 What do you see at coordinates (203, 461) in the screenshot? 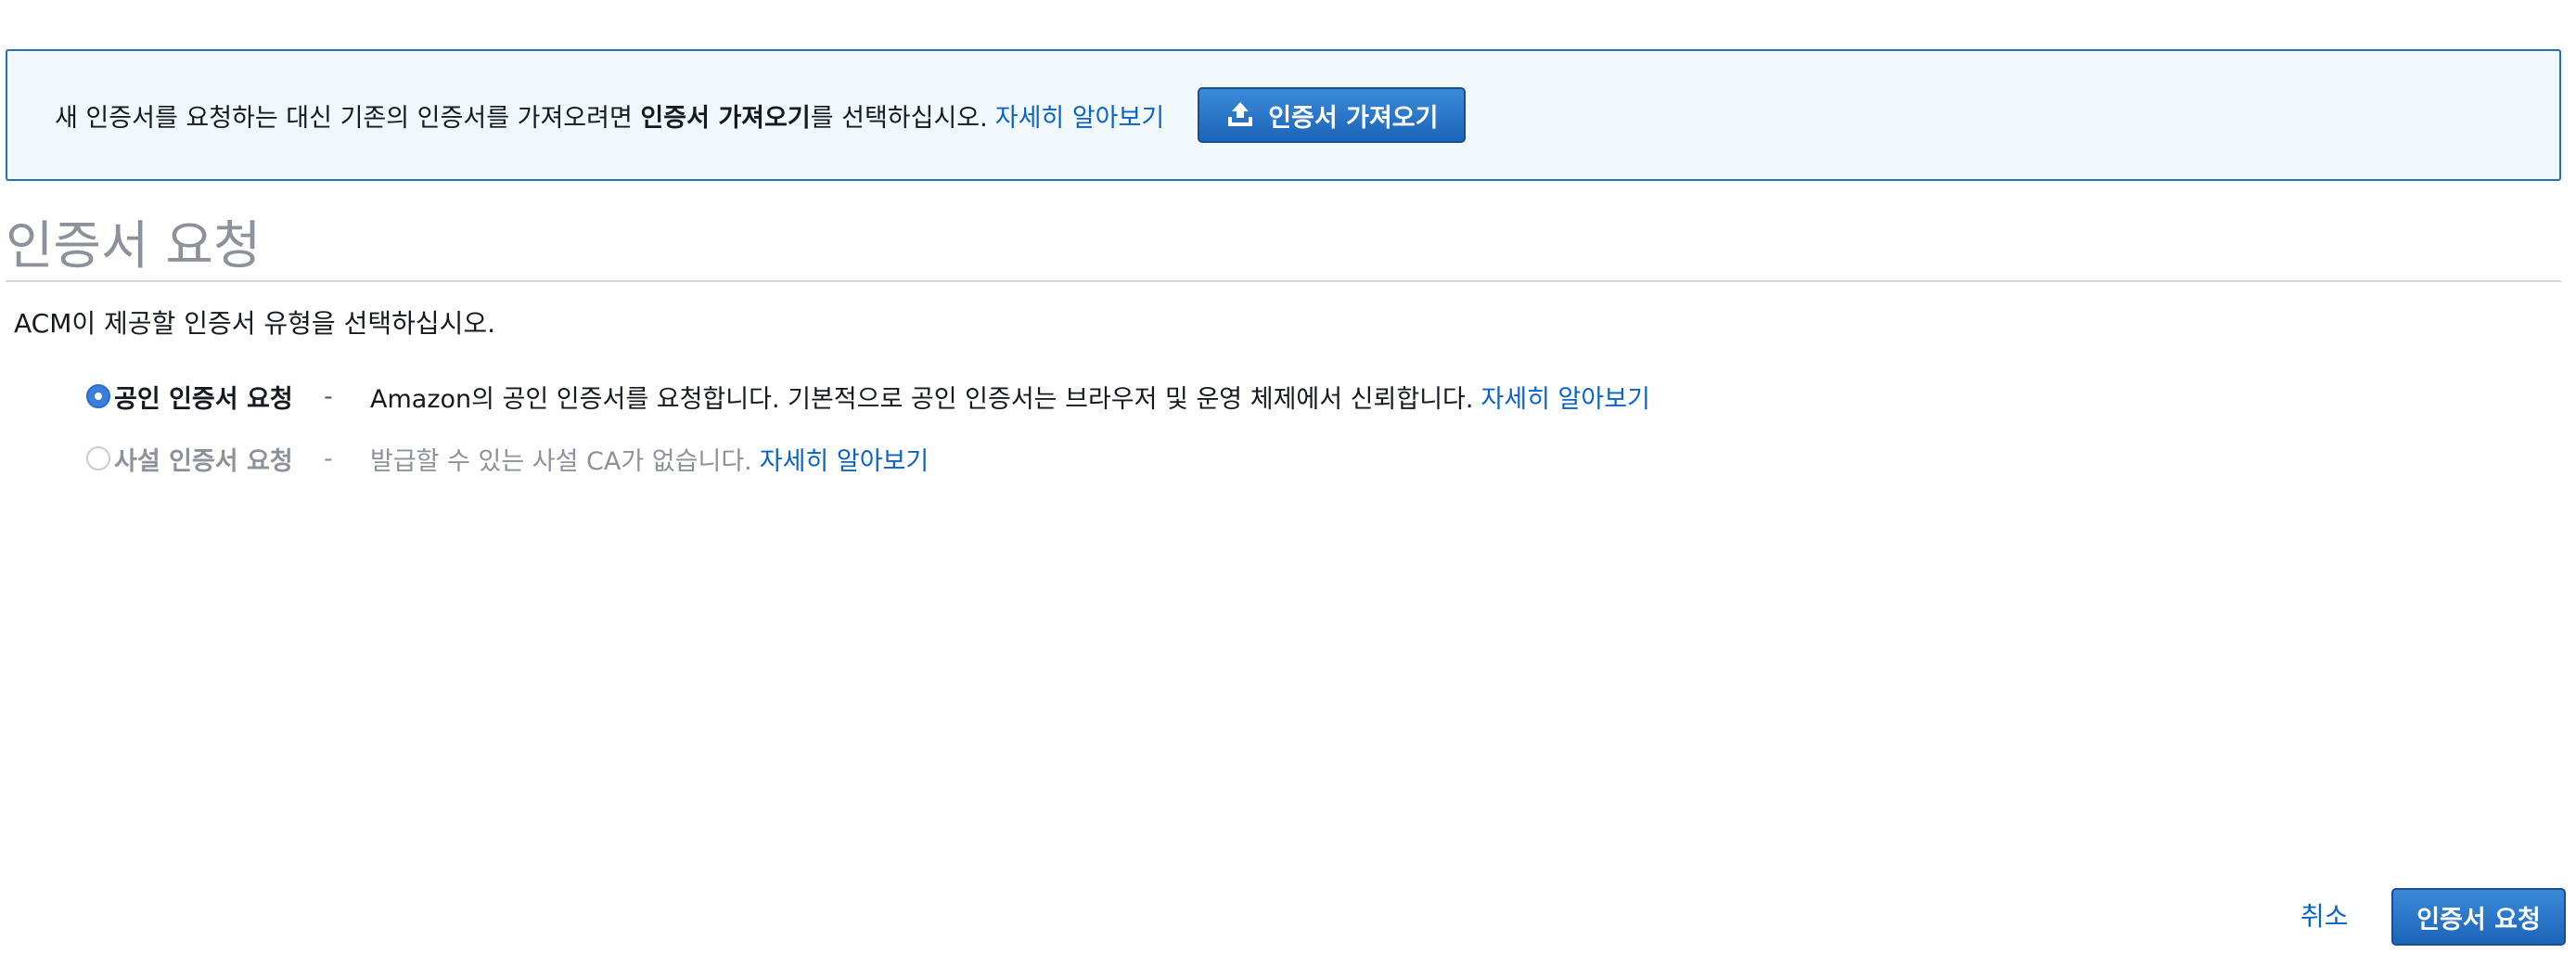
I see `private-certificate-label: 사설 인증서 요청` at bounding box center [203, 461].